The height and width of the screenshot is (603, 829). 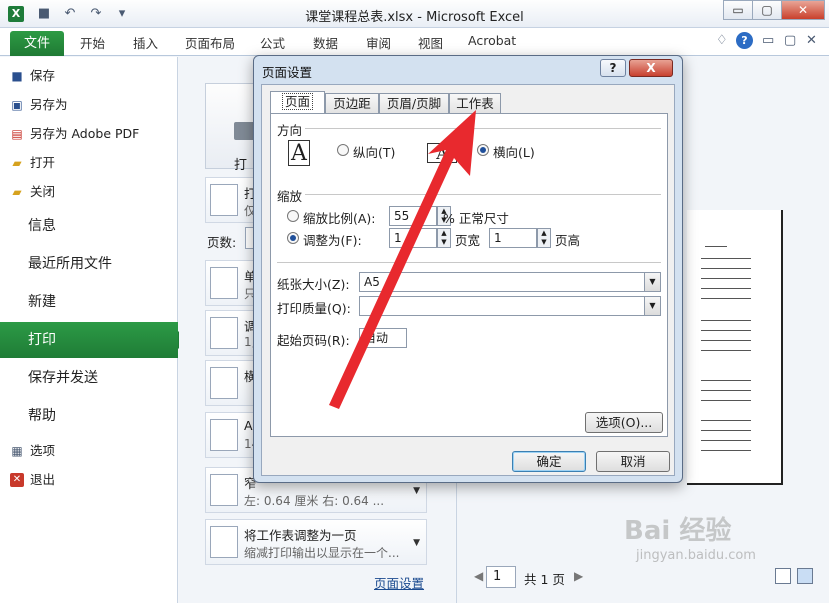 I want to click on next-page-icon: ▶, so click(x=578, y=576).